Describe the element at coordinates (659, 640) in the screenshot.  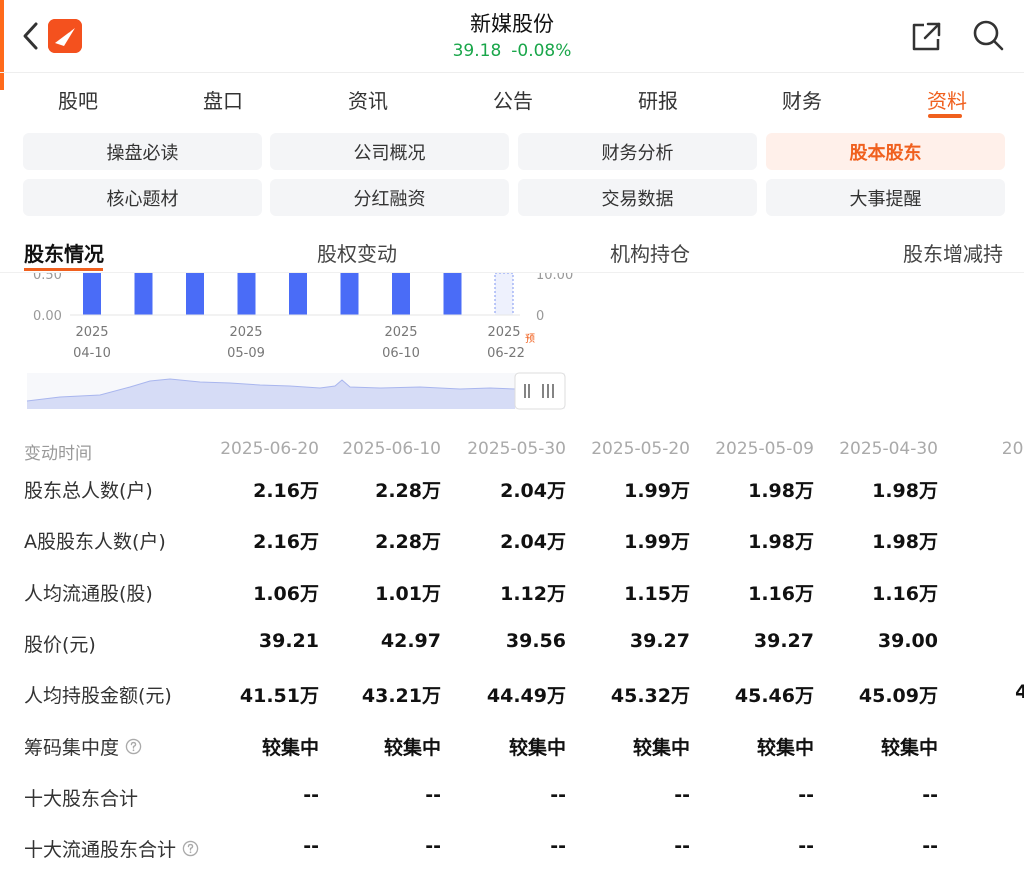
I see `table-cell: 39.27` at that location.